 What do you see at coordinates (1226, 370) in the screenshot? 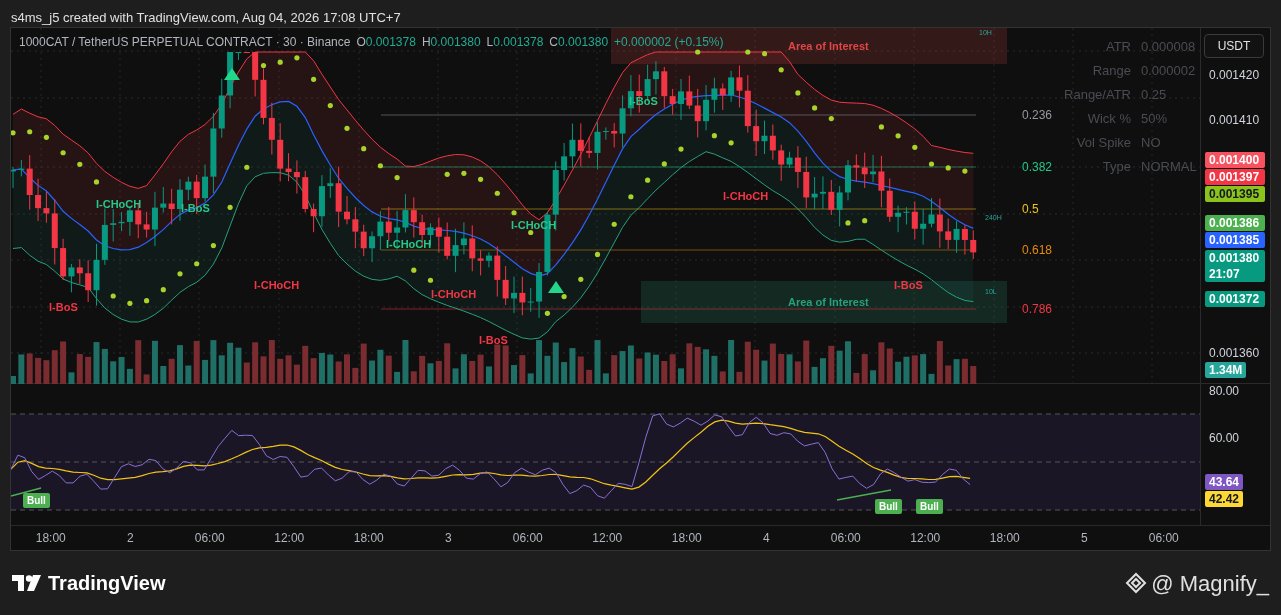
I see `price-tag: 1.34M` at bounding box center [1226, 370].